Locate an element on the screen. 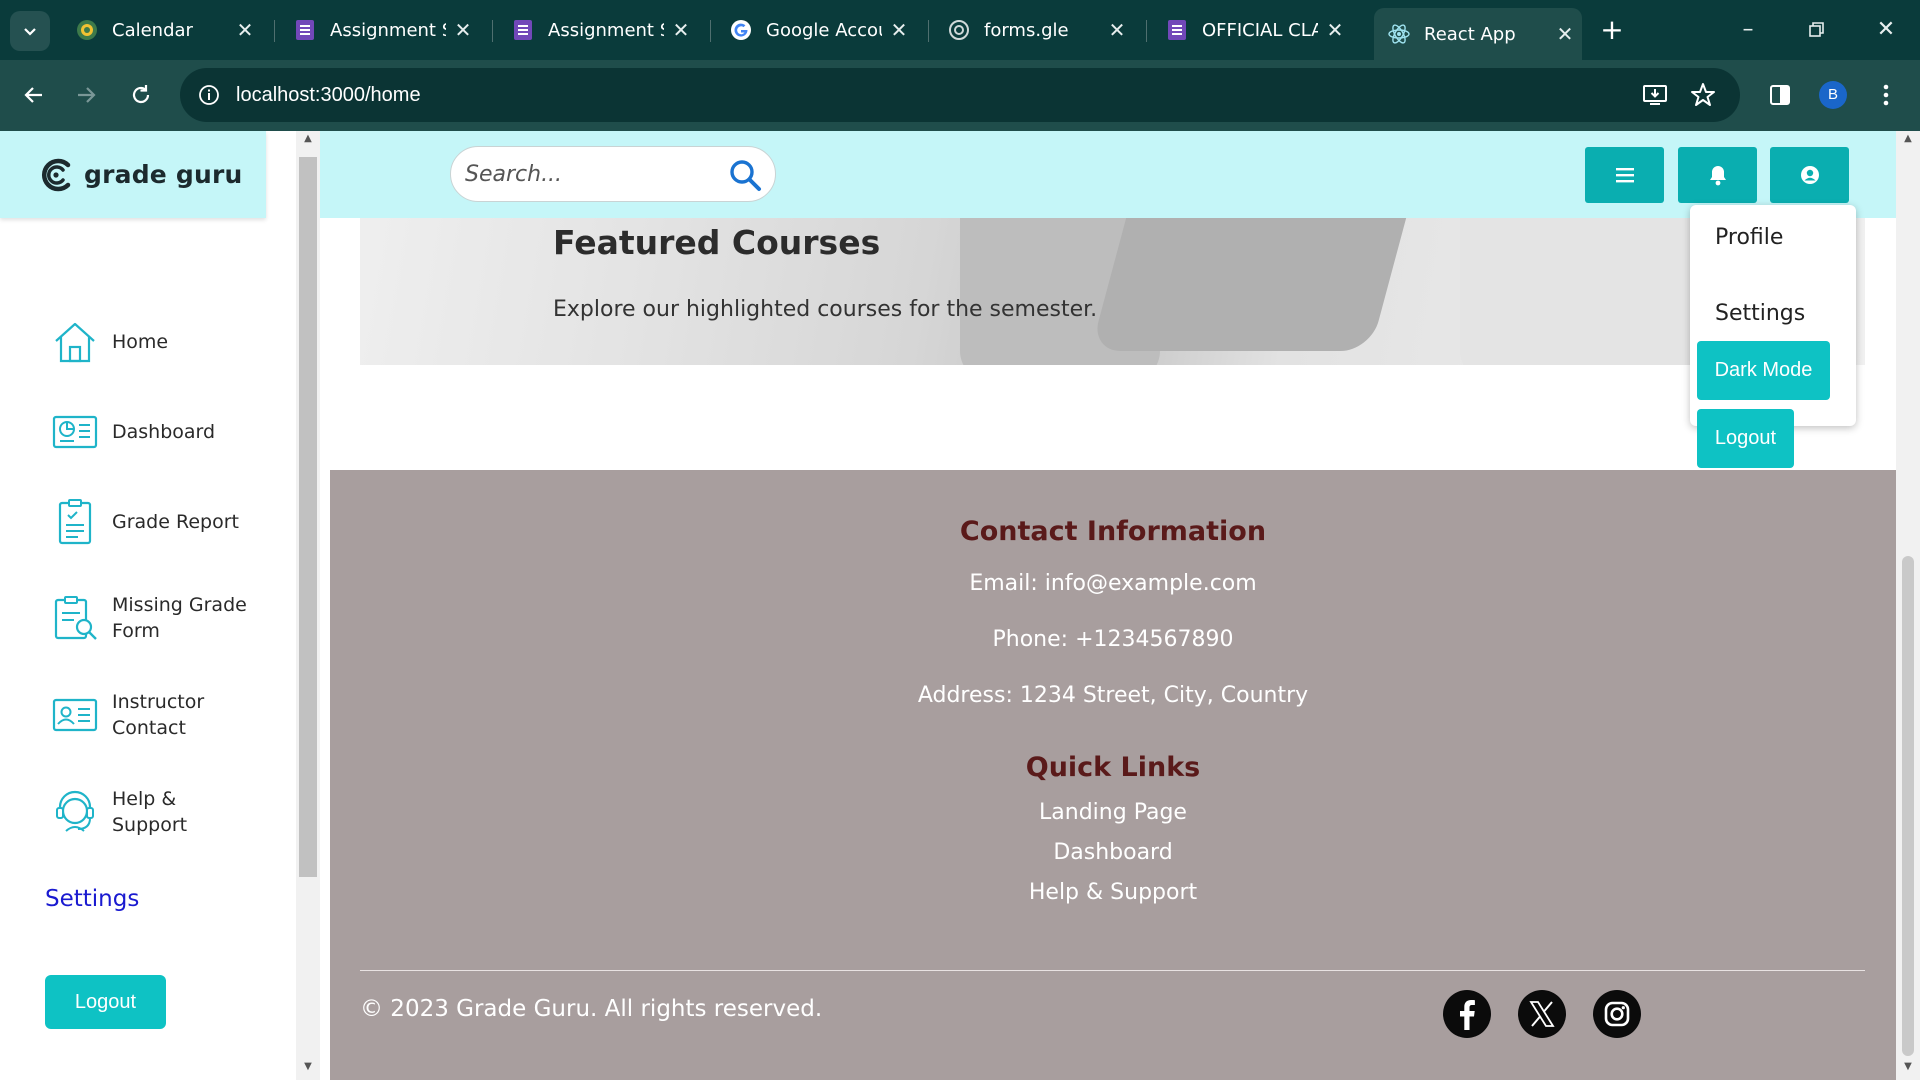  minimize-icon: – is located at coordinates (1748, 30).